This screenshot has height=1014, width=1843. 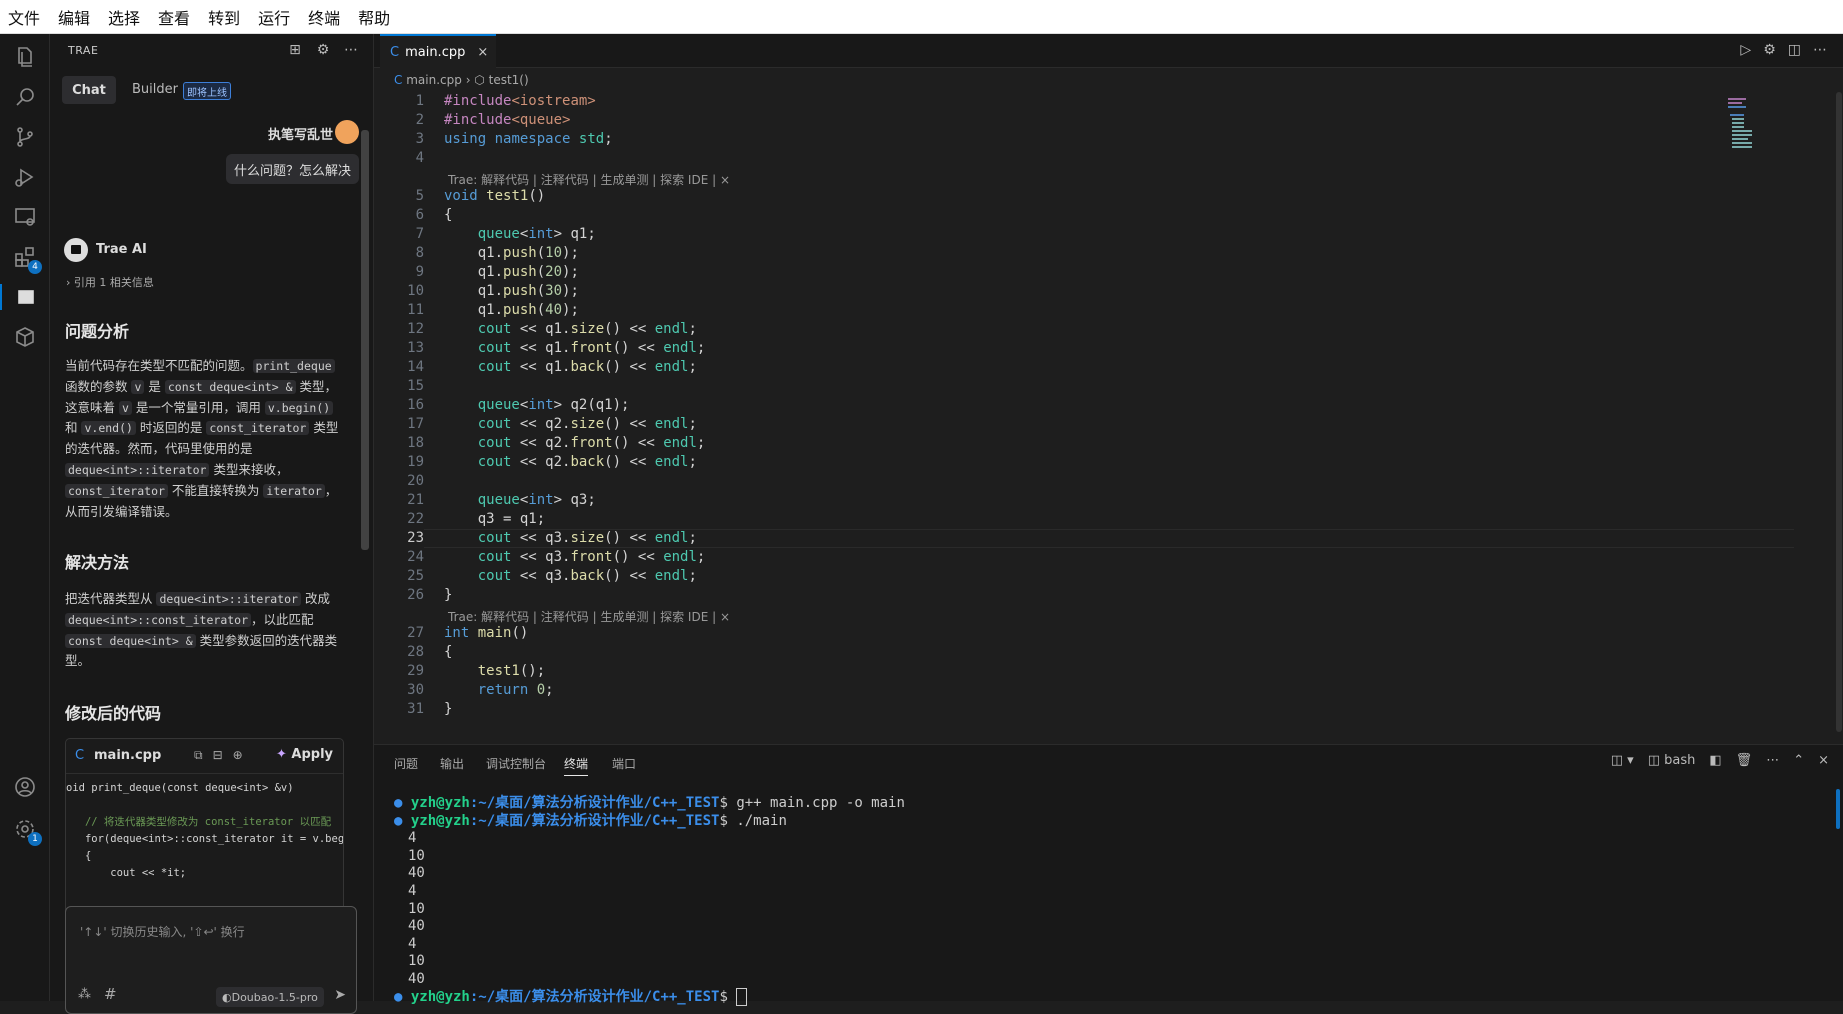 I want to click on breadcrumb-symbol: test1(), so click(x=509, y=80).